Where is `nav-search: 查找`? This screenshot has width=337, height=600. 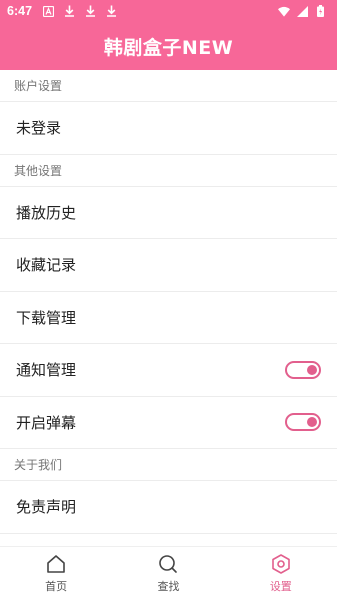 nav-search: 查找 is located at coordinates (168, 573).